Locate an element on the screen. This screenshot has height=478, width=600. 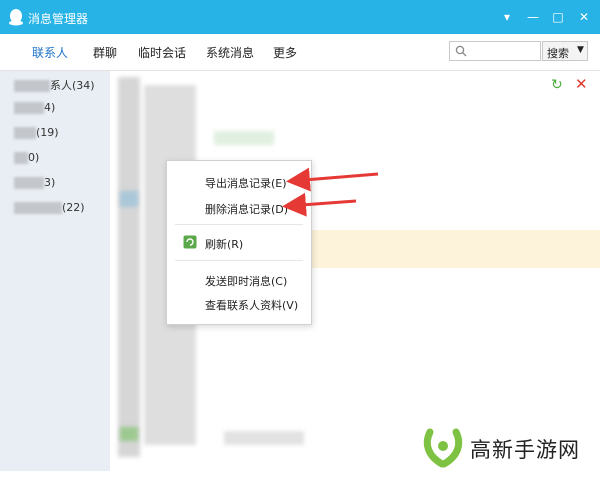
arrow-to-delete is located at coordinates (319, 204).